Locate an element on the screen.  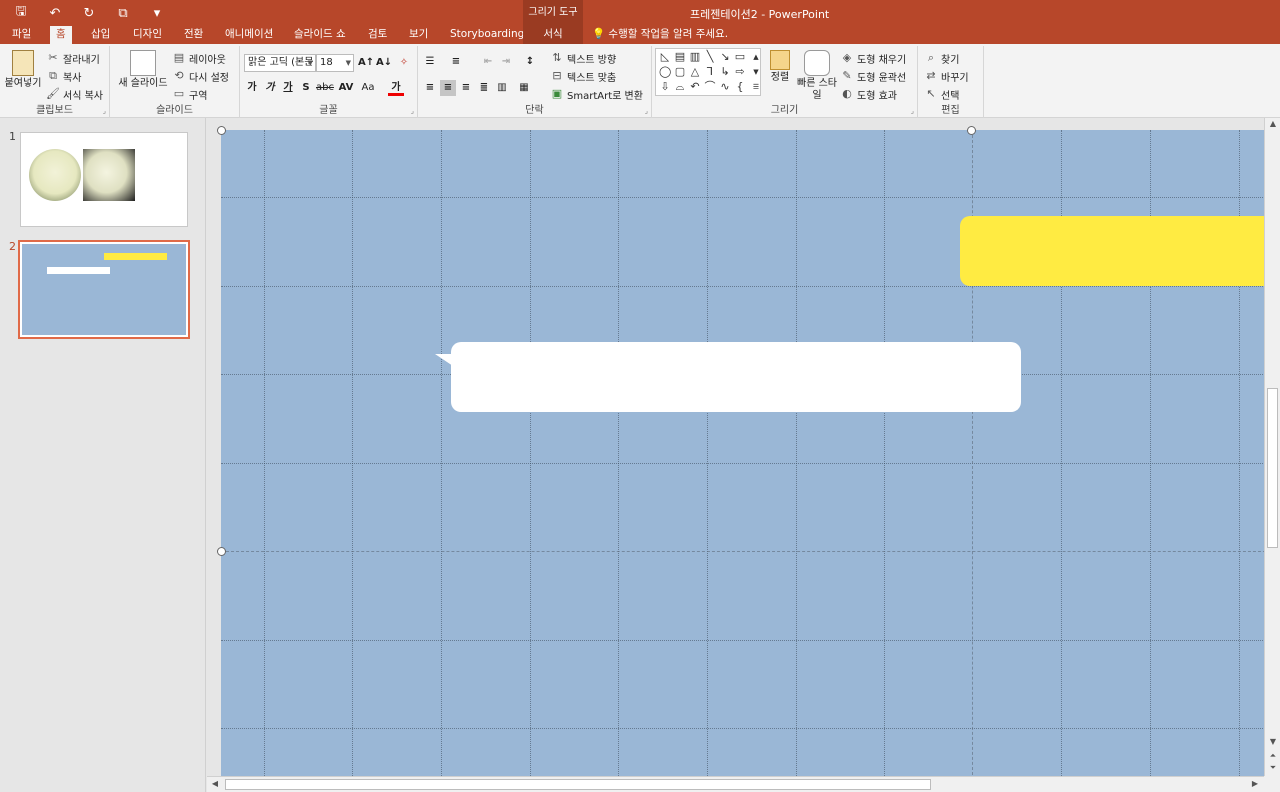
tab-review: 검토 is located at coordinates (377, 35).